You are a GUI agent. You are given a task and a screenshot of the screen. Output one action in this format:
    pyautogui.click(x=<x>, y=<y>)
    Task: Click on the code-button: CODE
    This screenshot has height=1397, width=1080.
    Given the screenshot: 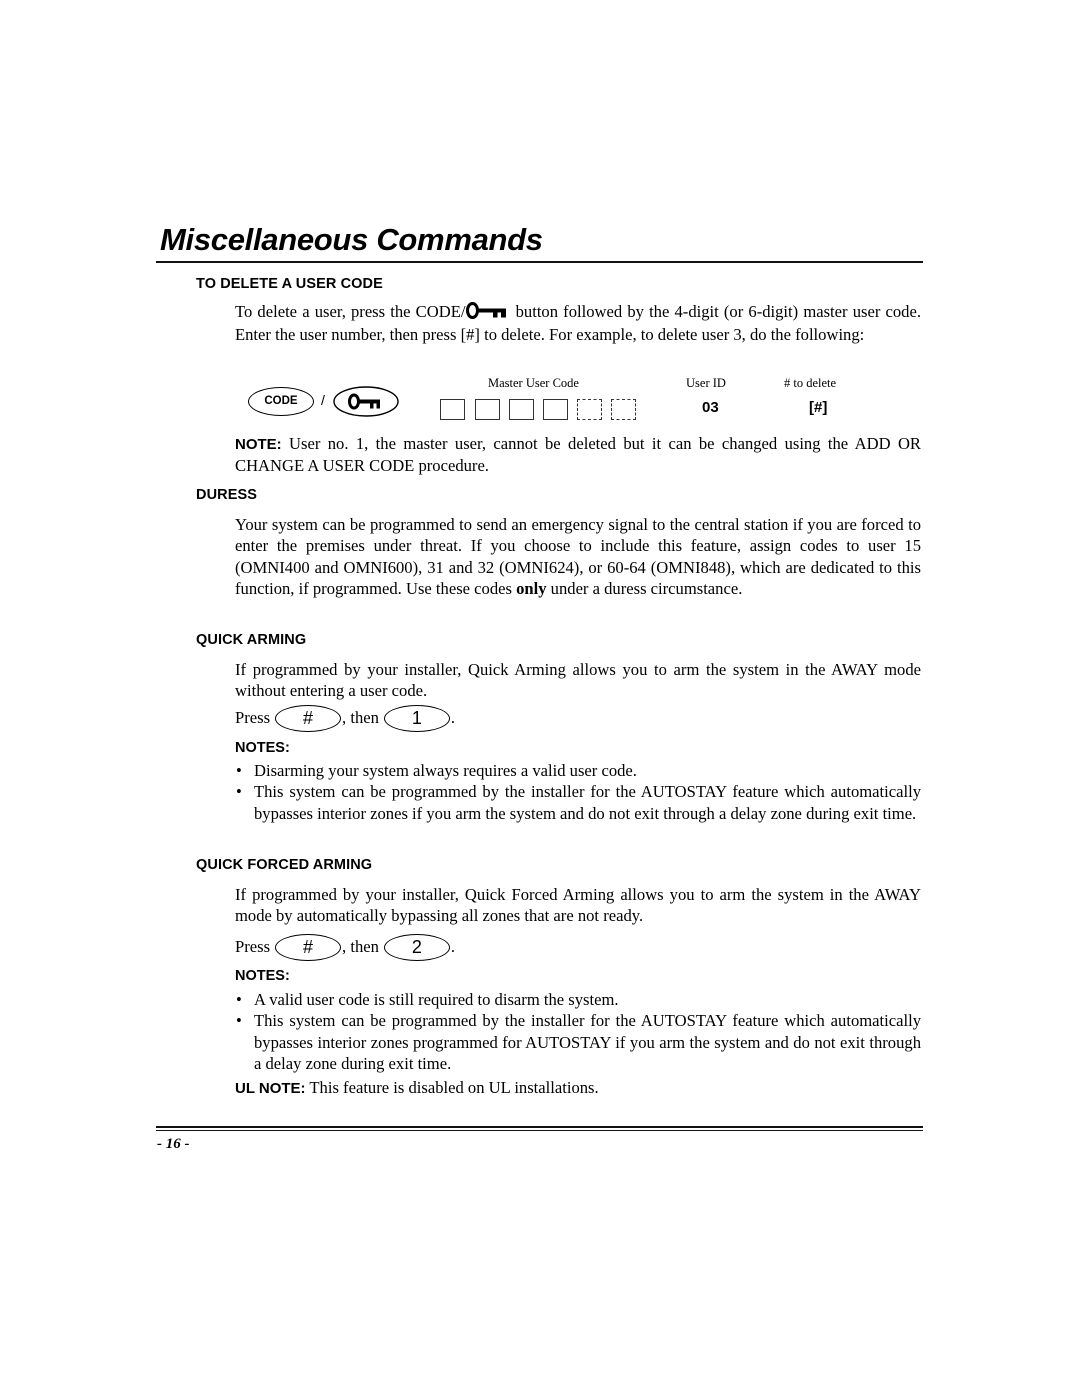 What is the action you would take?
    pyautogui.click(x=281, y=401)
    